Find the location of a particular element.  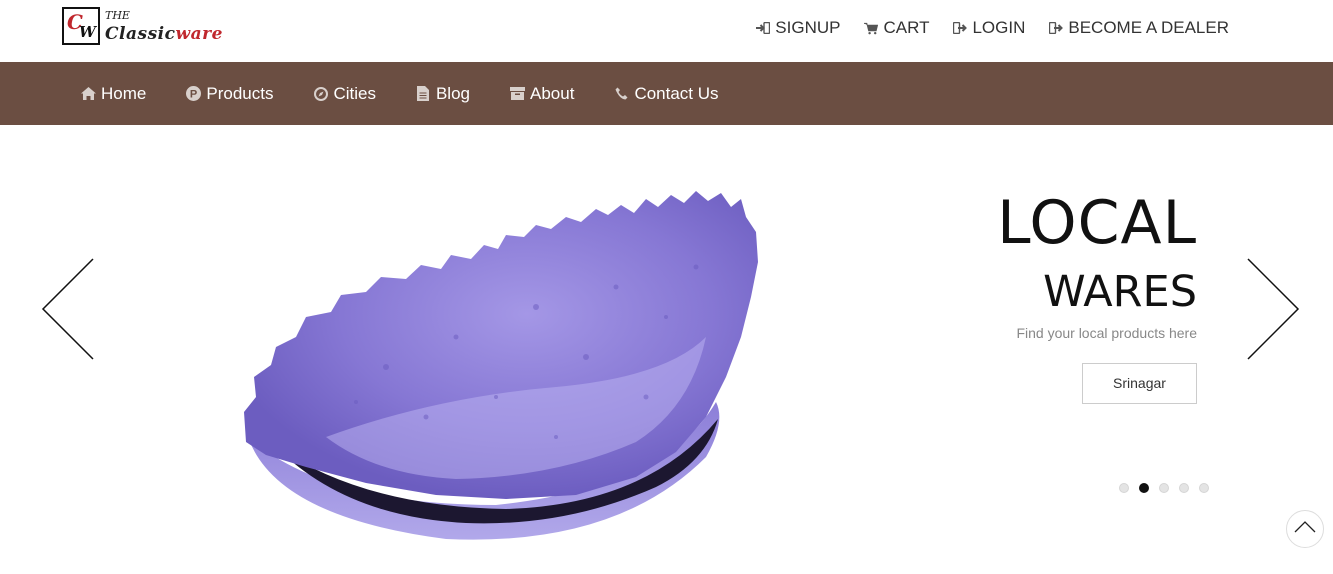

slider-next-arrow is located at coordinates (1273, 309).